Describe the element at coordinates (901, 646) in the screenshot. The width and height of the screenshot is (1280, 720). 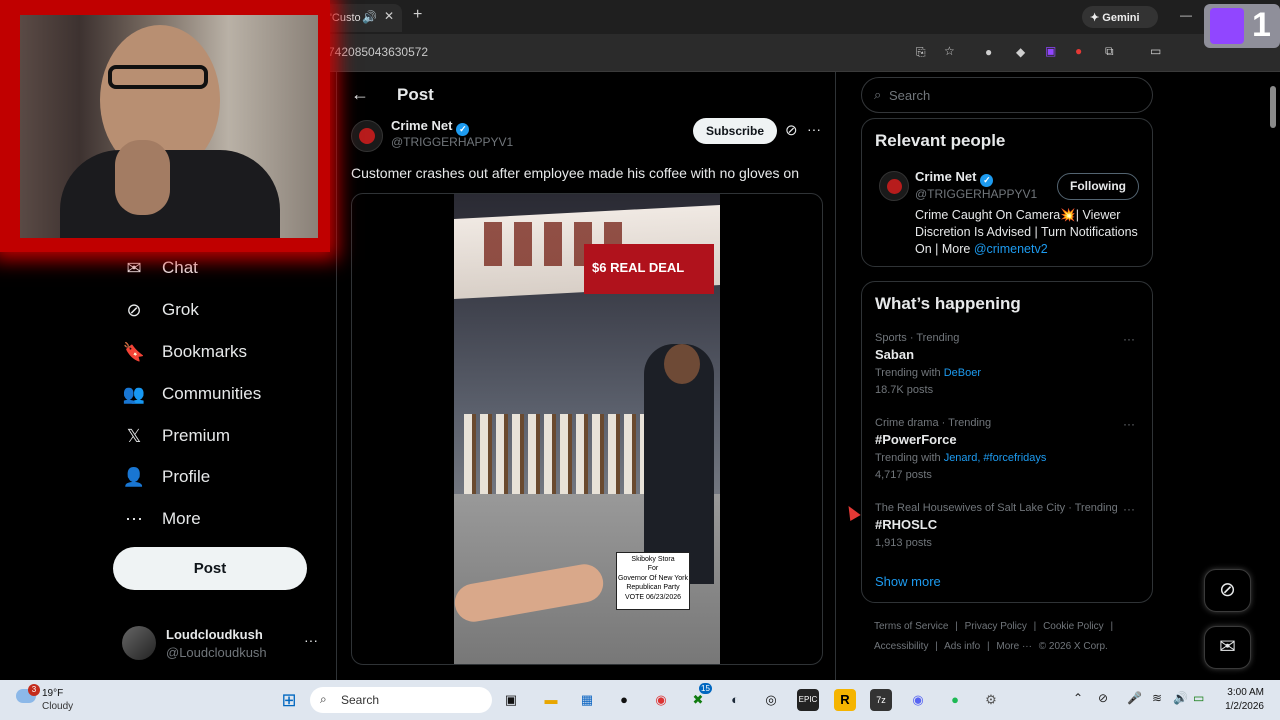
I see `footer-link: Accessibility` at that location.